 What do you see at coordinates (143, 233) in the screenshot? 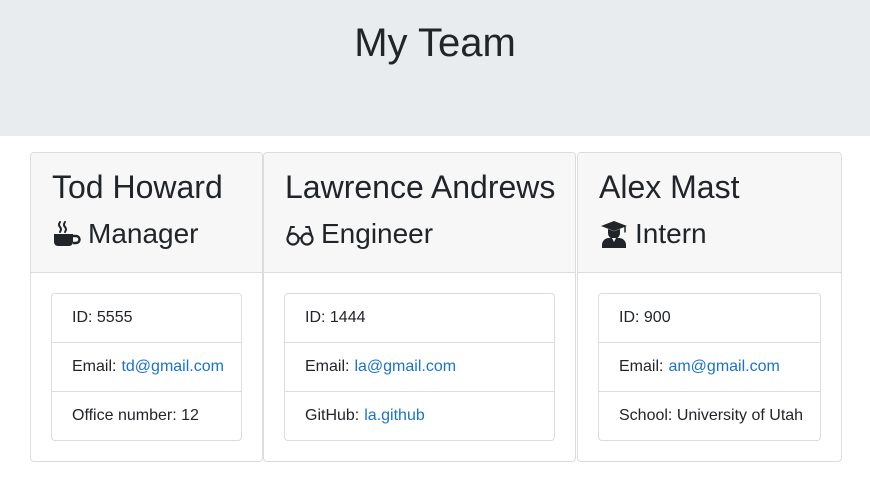
I see `role-label: Manager` at bounding box center [143, 233].